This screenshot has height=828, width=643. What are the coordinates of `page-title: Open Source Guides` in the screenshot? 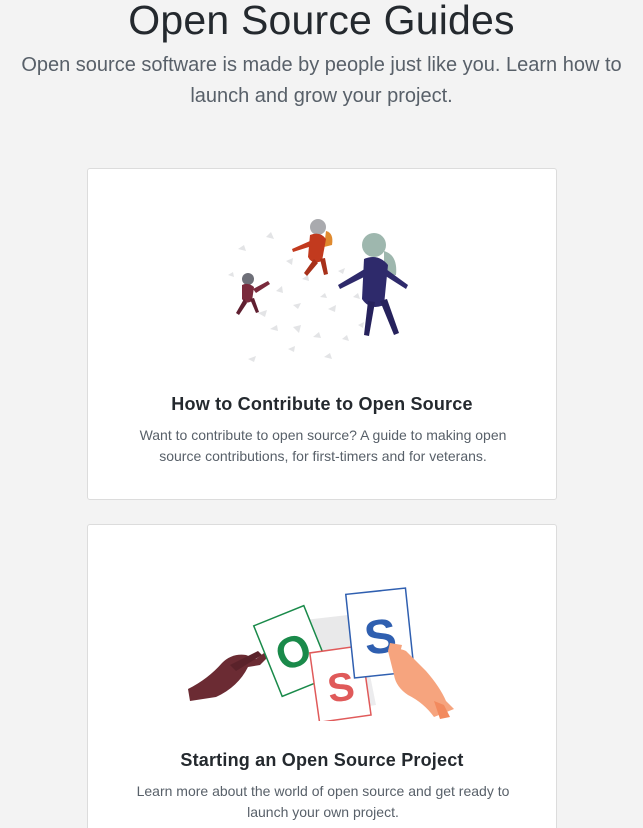 It's located at (321, 21).